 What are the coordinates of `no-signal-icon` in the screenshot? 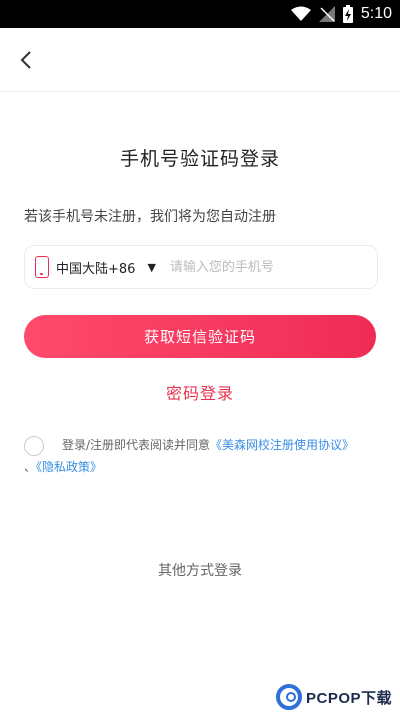 It's located at (326, 14).